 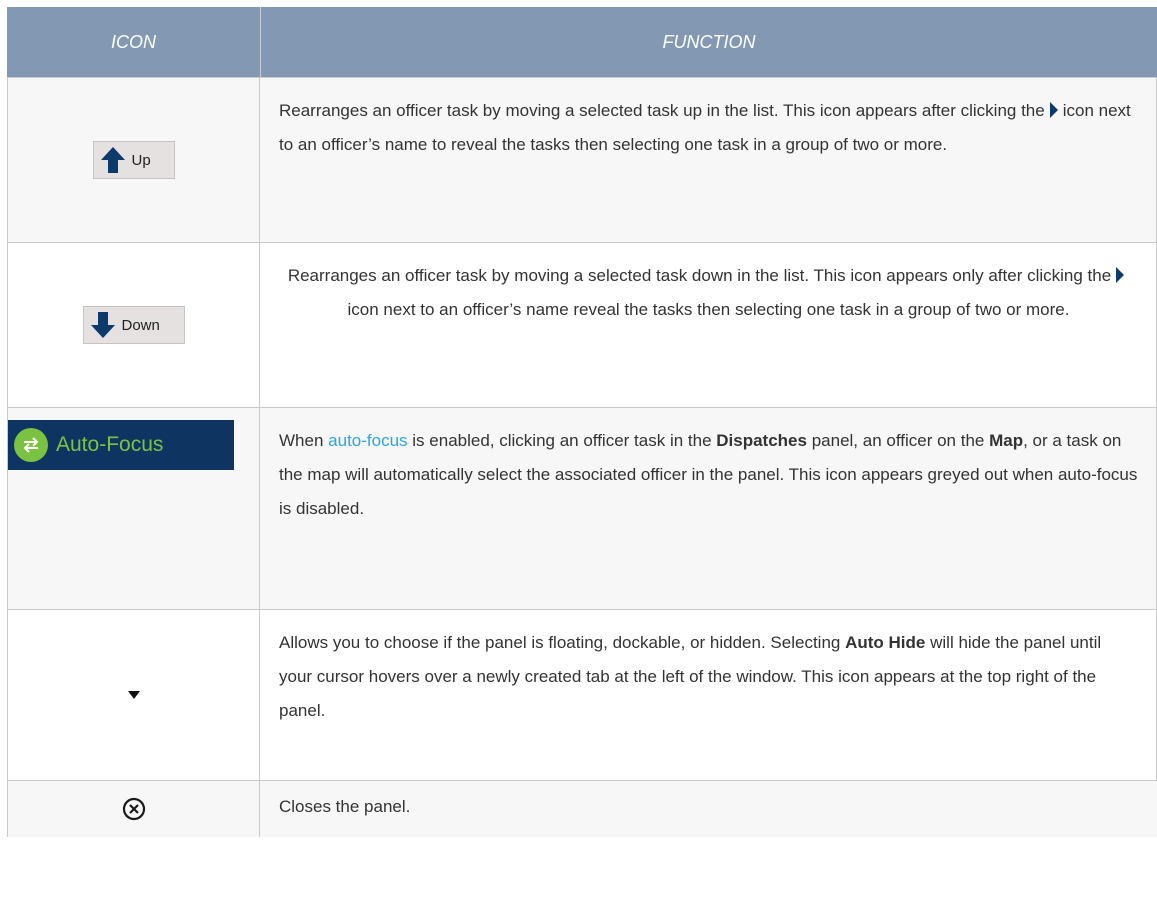 What do you see at coordinates (301, 440) in the screenshot?
I see `row-text: When` at bounding box center [301, 440].